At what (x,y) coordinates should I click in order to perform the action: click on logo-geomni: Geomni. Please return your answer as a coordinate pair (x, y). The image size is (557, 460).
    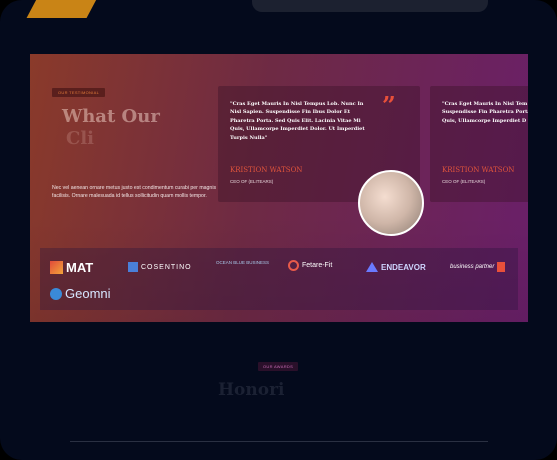
    Looking at the image, I should click on (80, 293).